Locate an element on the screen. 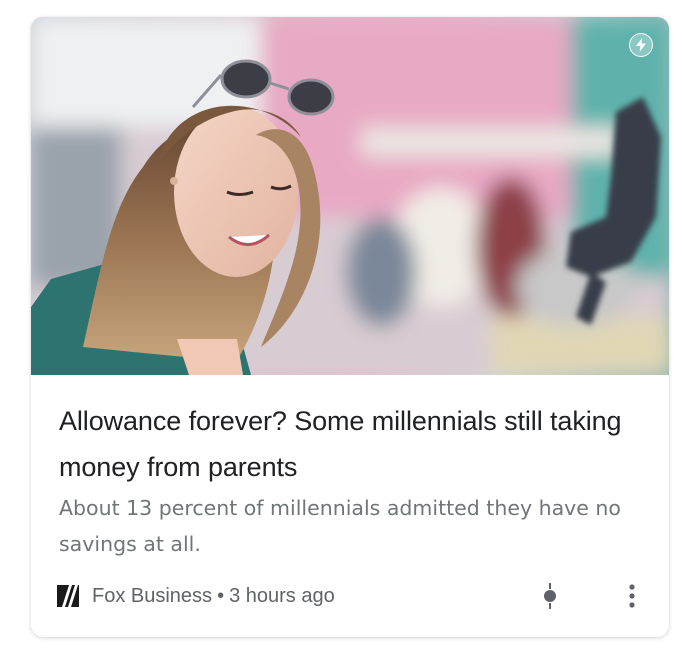  source-name: Fox Business is located at coordinates (152, 596).